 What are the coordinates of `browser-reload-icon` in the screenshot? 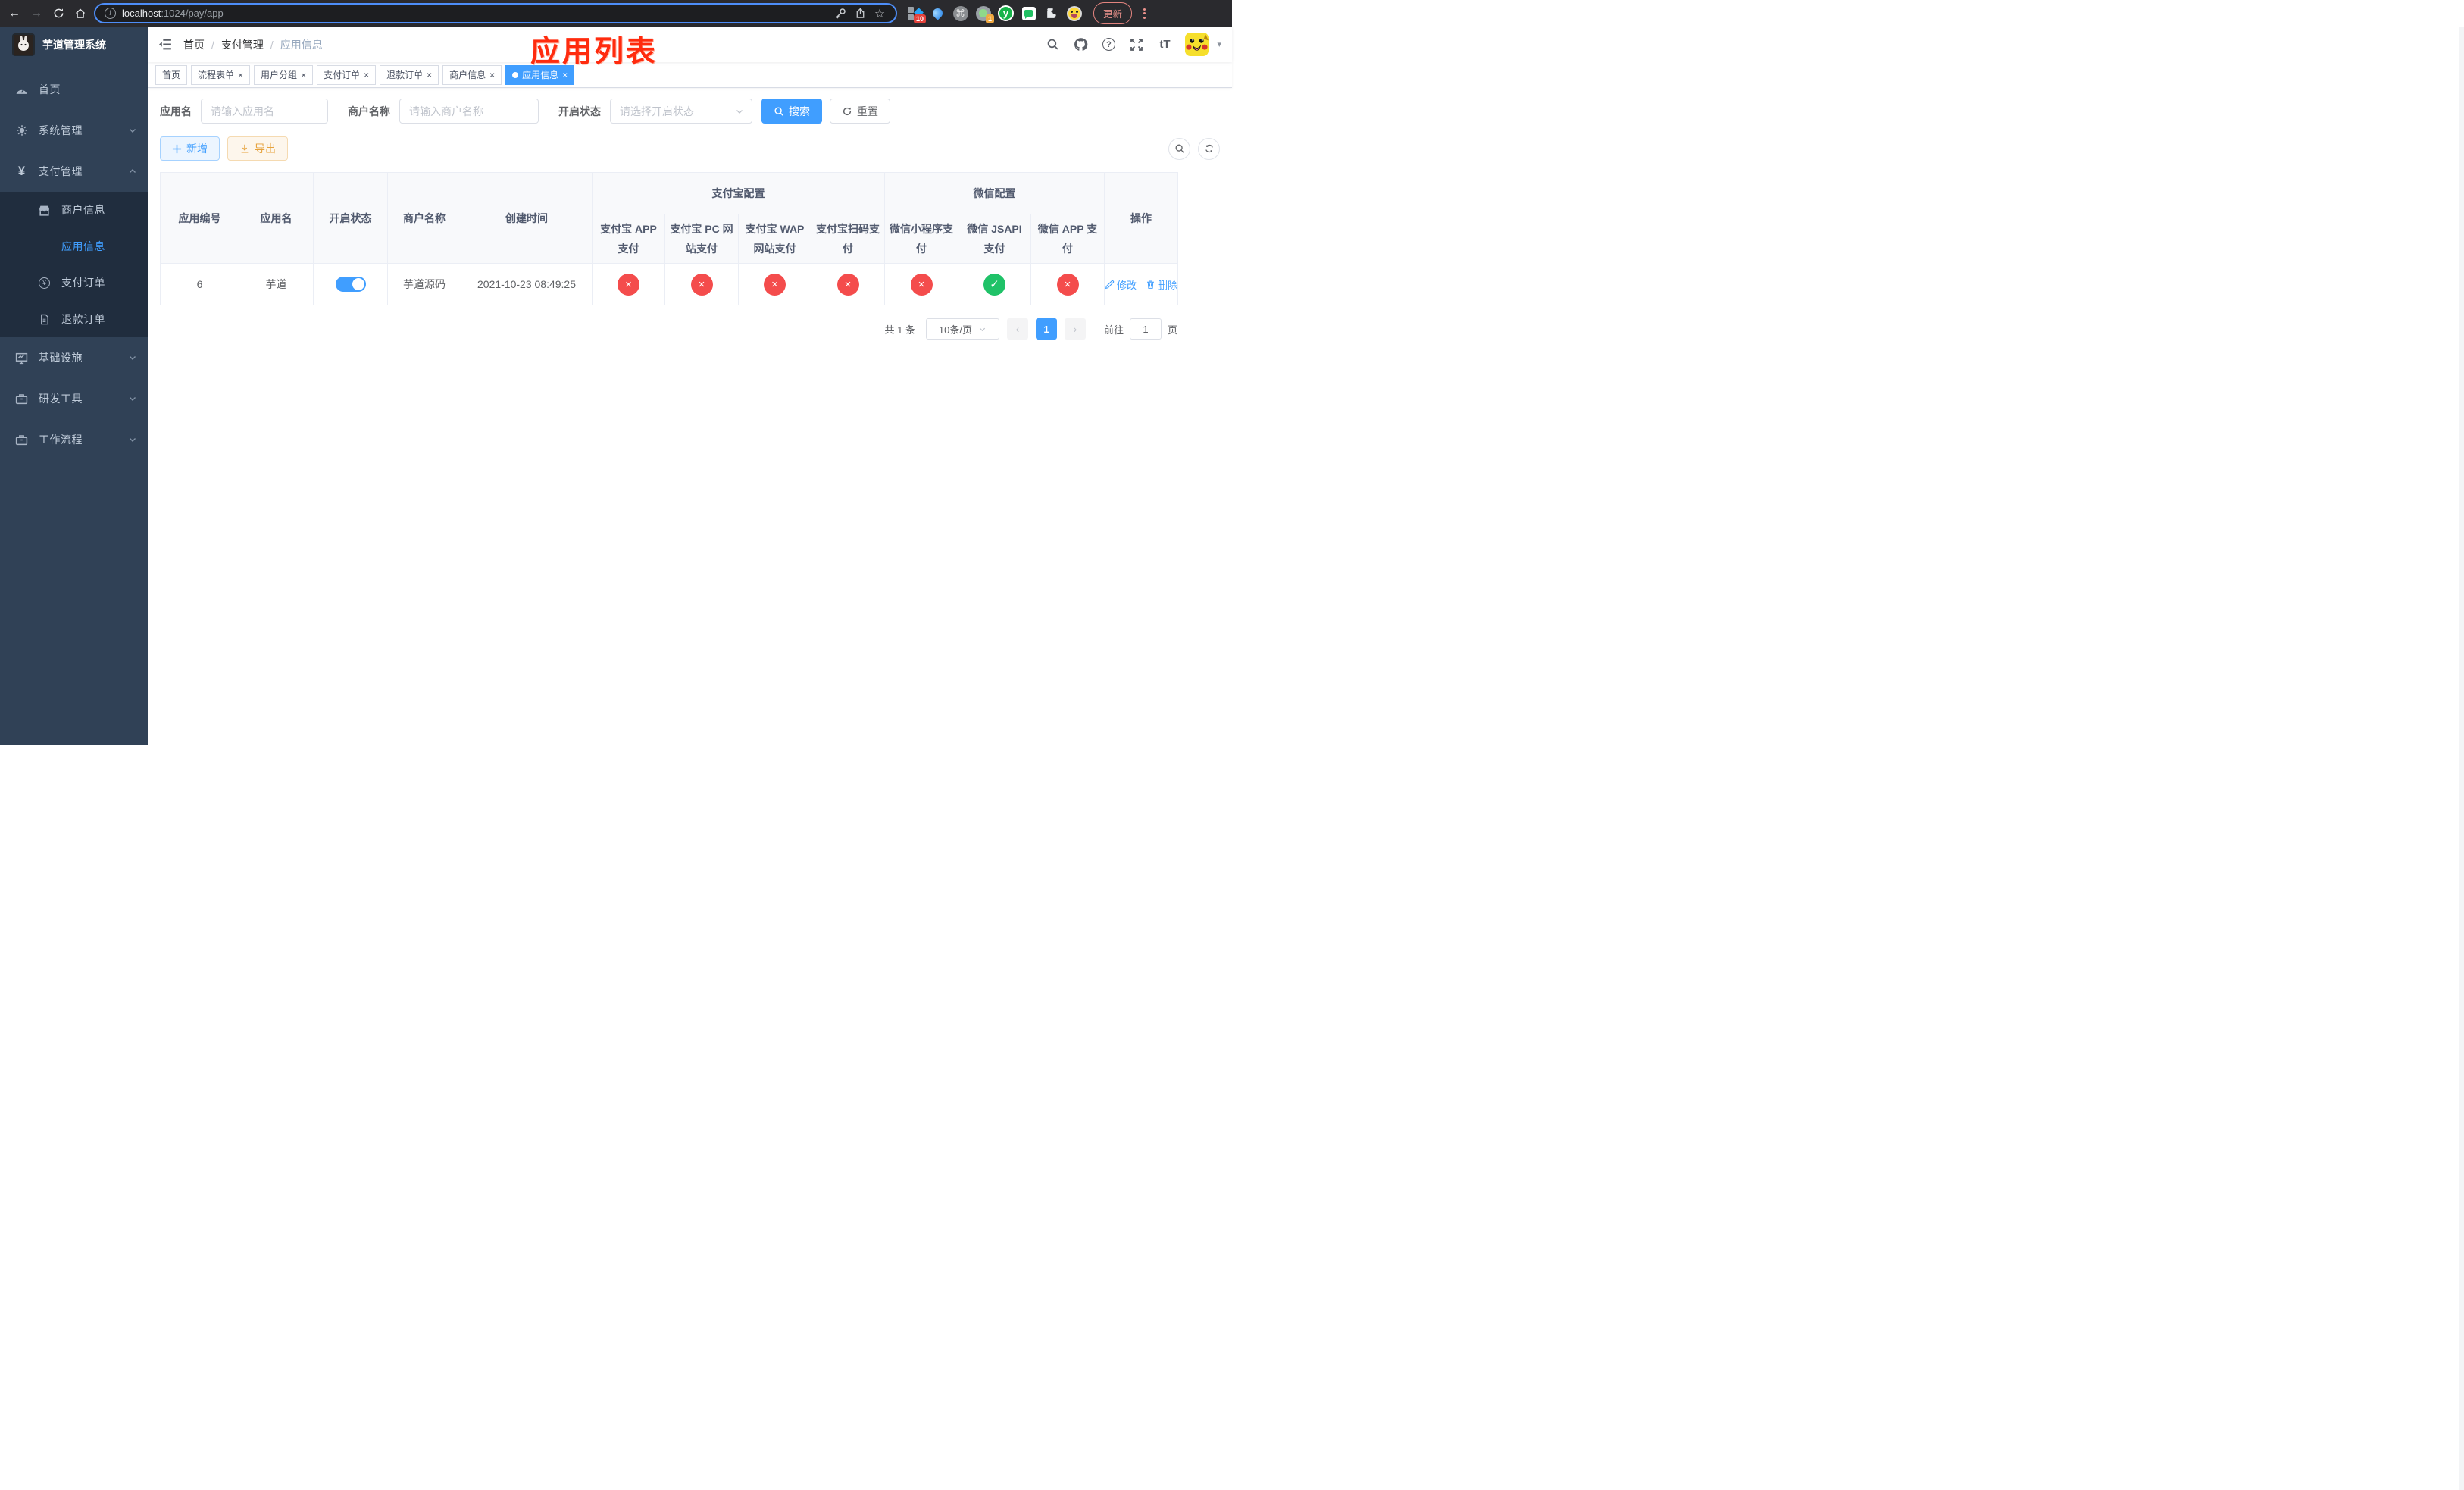 It's located at (58, 14).